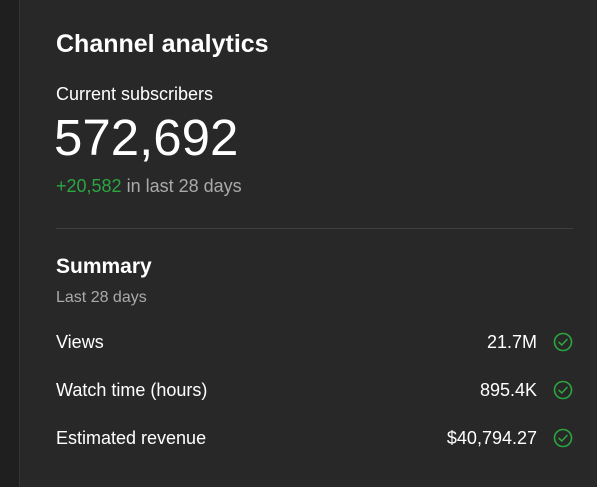 Image resolution: width=597 pixels, height=487 pixels. I want to click on metric-name: Watch time (hours), so click(132, 390).